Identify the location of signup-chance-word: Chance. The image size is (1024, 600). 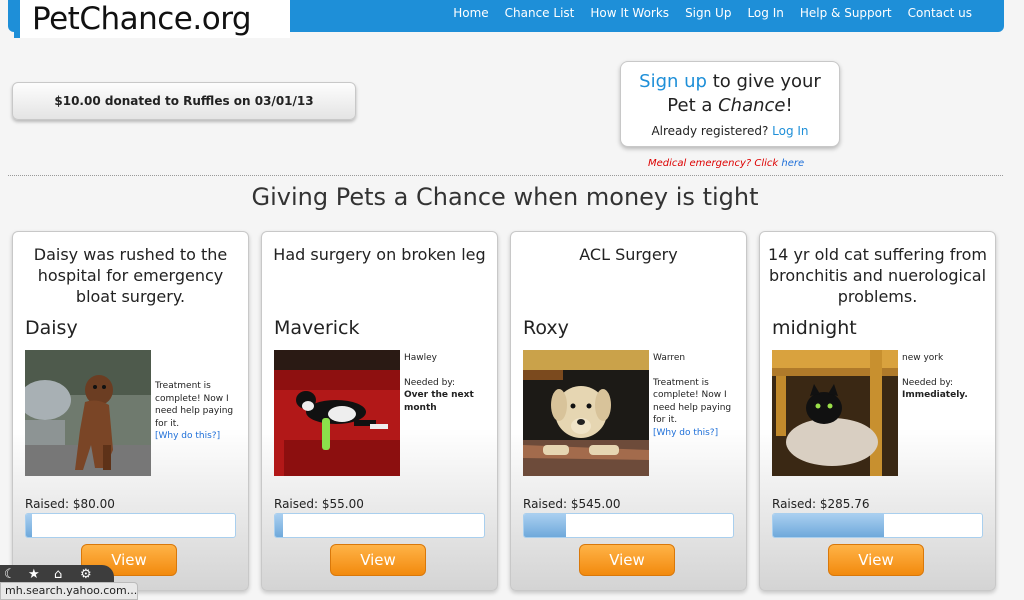
(752, 105).